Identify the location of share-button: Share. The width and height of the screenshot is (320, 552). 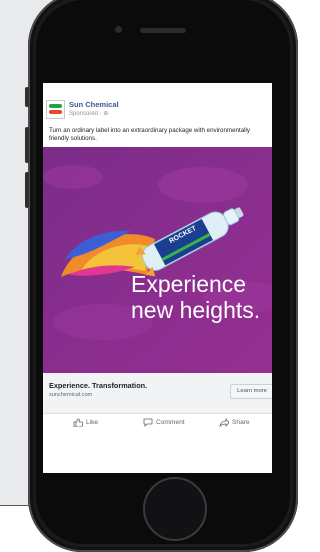
(234, 422).